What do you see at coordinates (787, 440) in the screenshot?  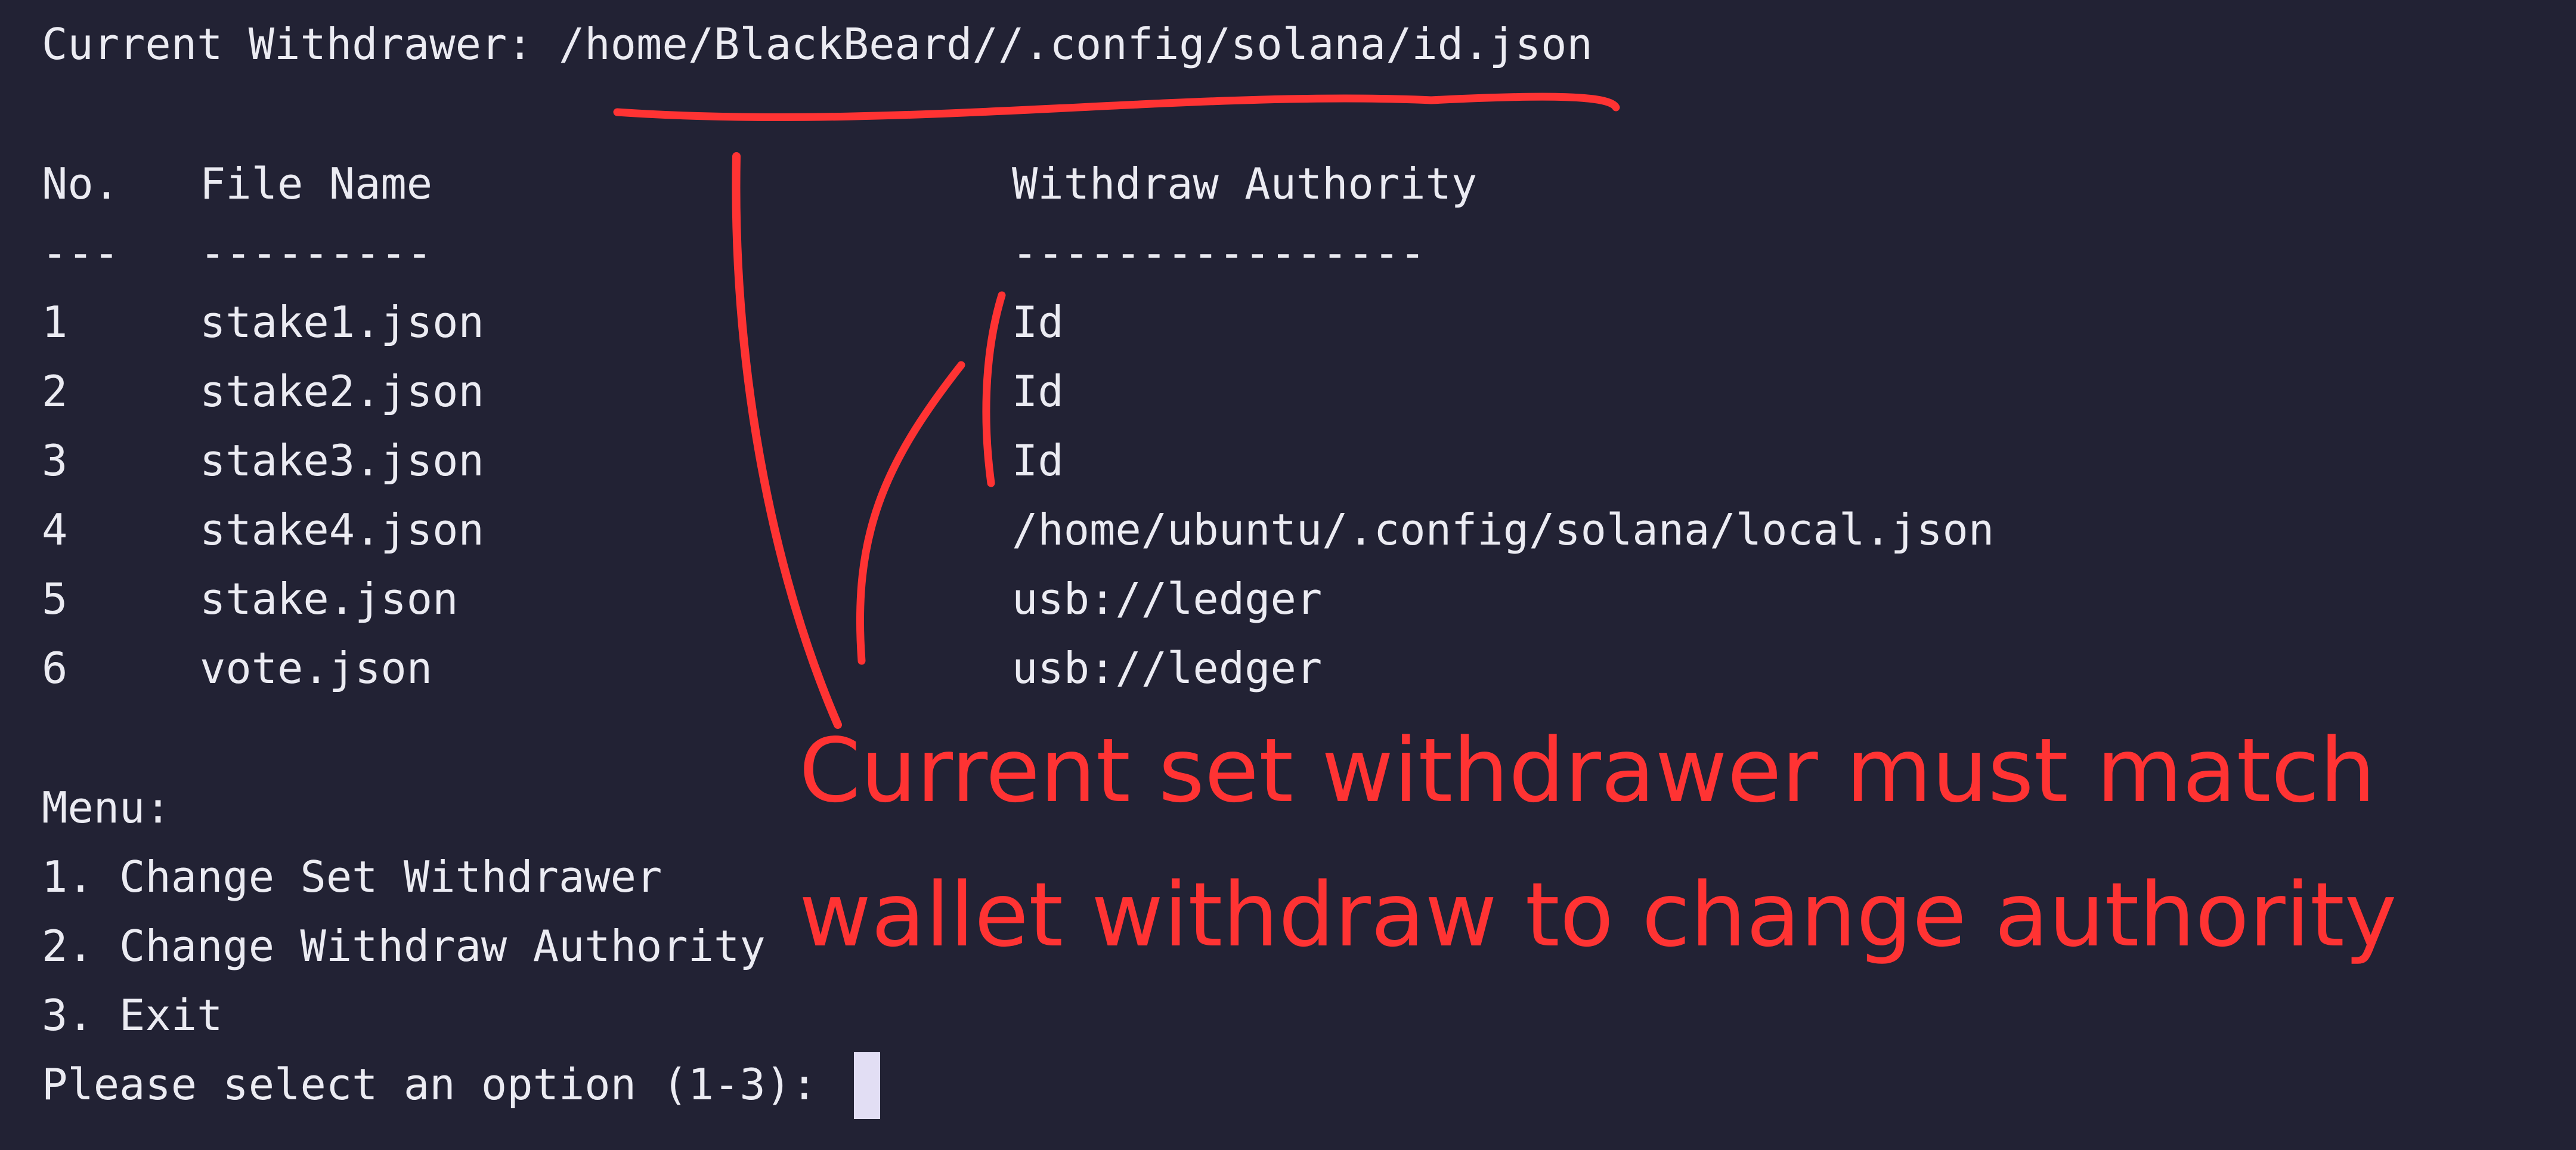 I see `pointer-stroke-long` at bounding box center [787, 440].